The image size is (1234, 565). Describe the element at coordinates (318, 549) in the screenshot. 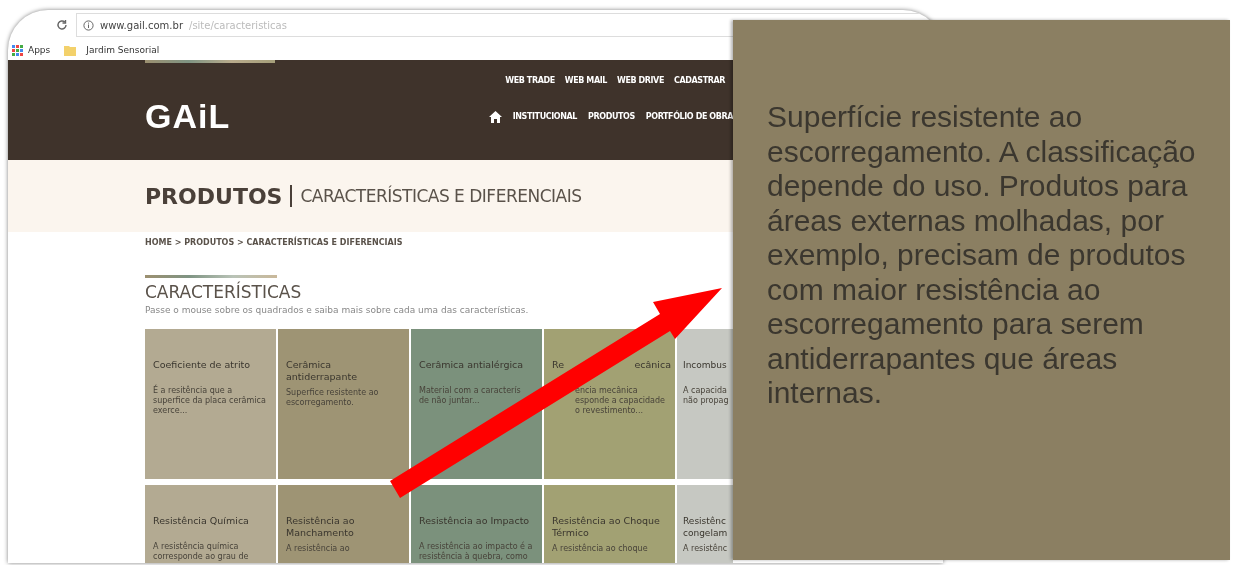

I see `card-description: A resistência ao` at that location.